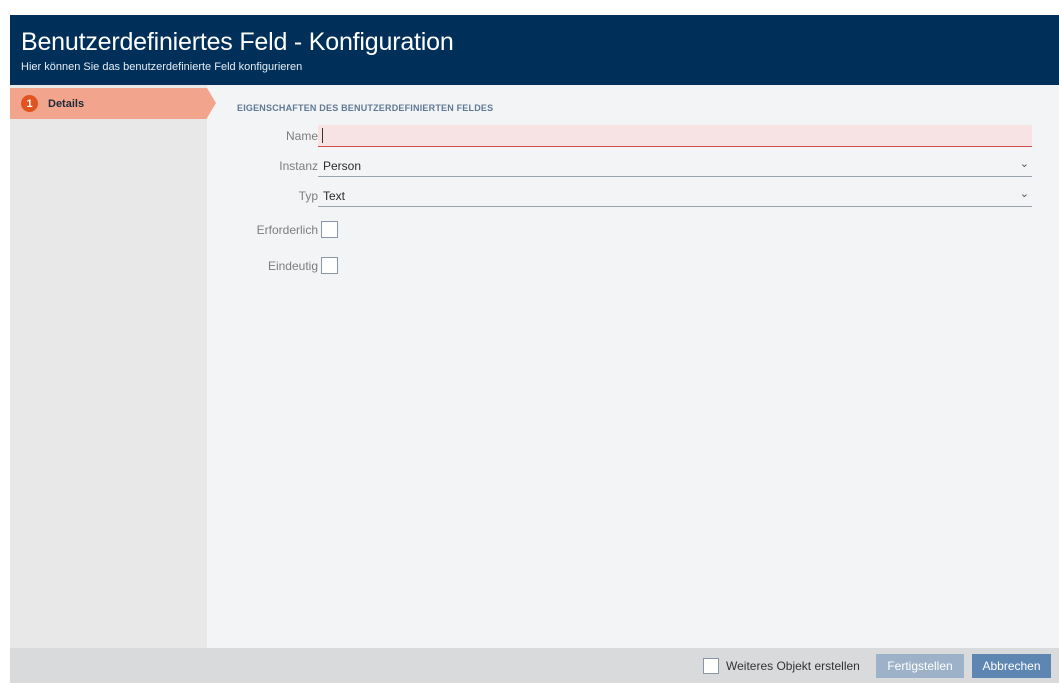 This screenshot has width=1059, height=683. I want to click on step-label: Details, so click(66, 103).